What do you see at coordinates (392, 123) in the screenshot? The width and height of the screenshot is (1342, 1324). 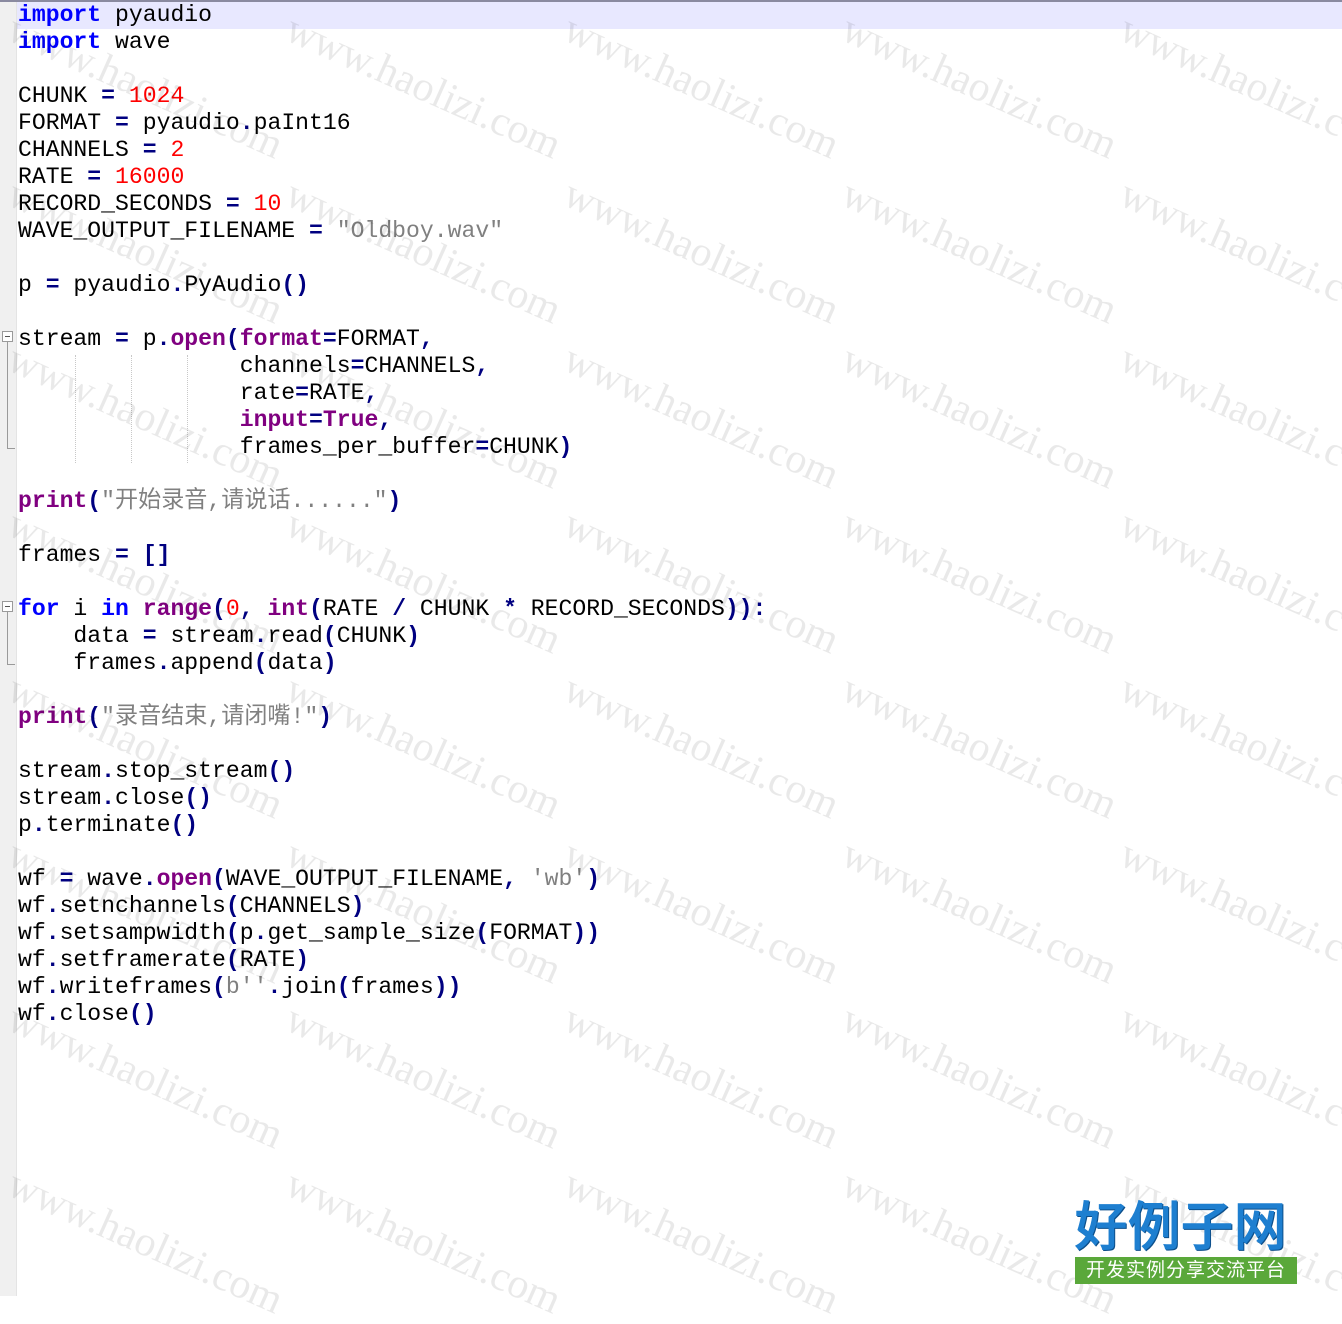 I see `code-line: FORMAT = pyaudio.paInt16` at bounding box center [392, 123].